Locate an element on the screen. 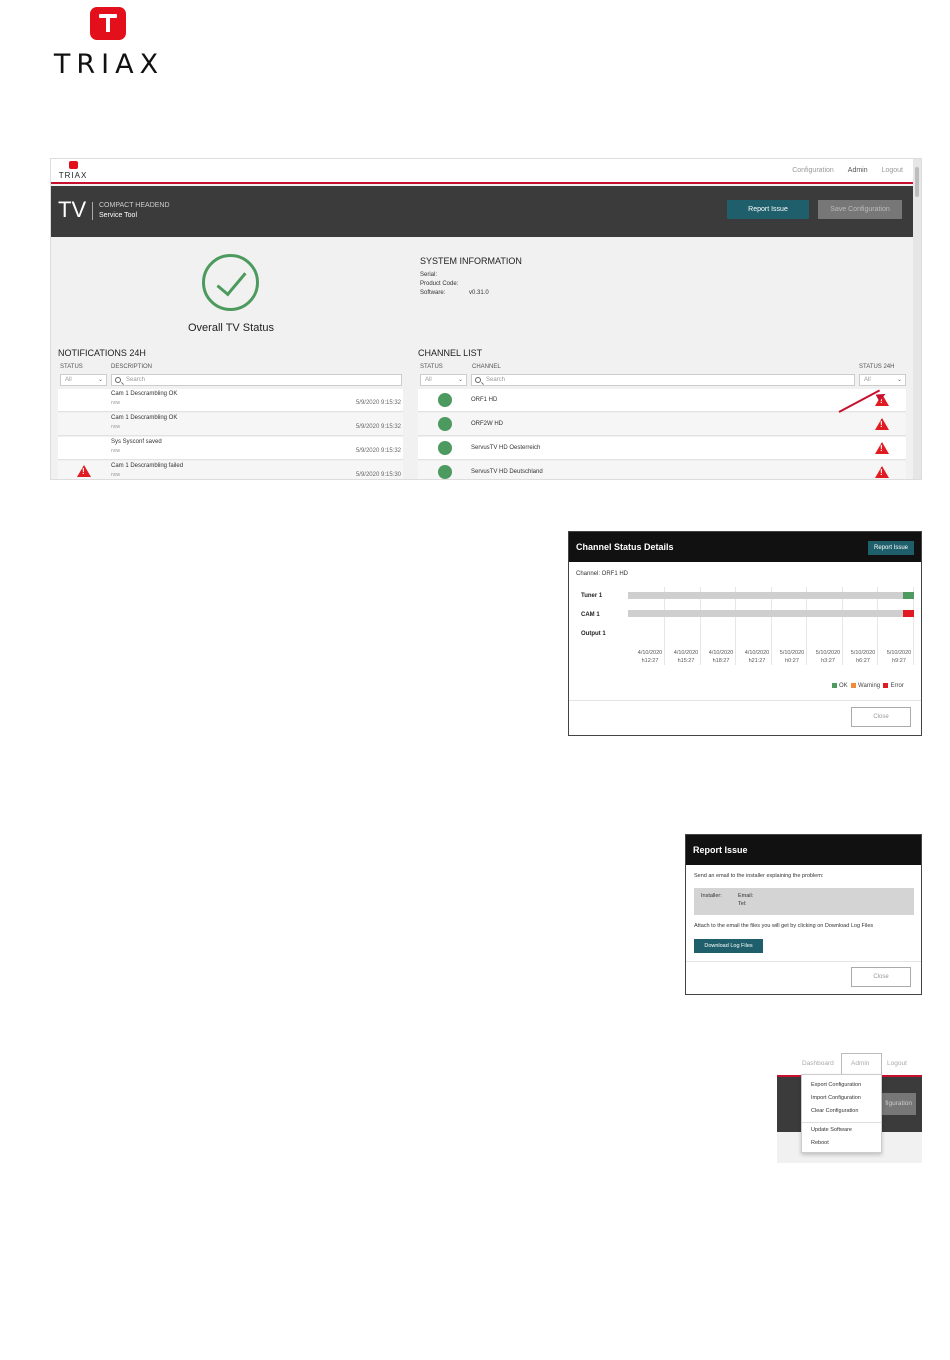 The width and height of the screenshot is (950, 1360). menu-item-import-configuration: Import Configuration is located at coordinates (836, 1098).